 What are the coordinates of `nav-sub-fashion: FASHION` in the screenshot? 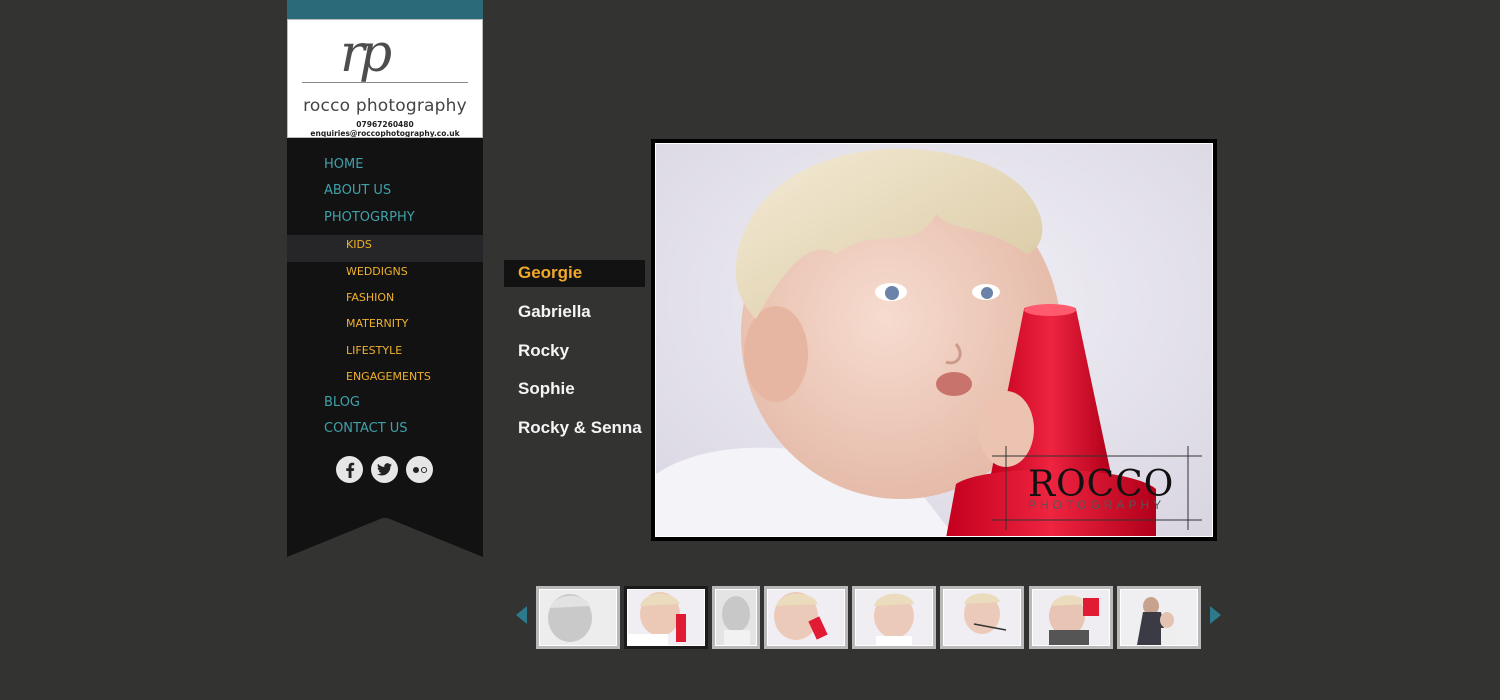 It's located at (385, 301).